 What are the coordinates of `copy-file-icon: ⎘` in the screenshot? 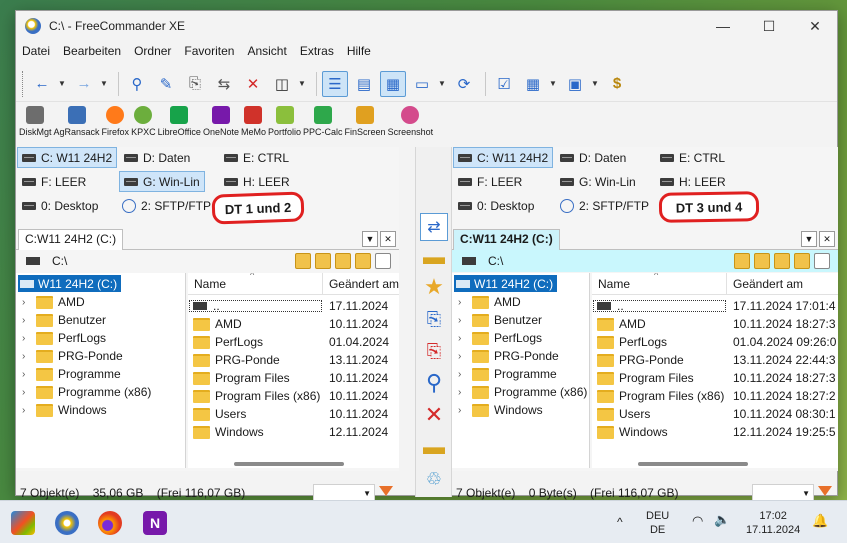 It's located at (195, 84).